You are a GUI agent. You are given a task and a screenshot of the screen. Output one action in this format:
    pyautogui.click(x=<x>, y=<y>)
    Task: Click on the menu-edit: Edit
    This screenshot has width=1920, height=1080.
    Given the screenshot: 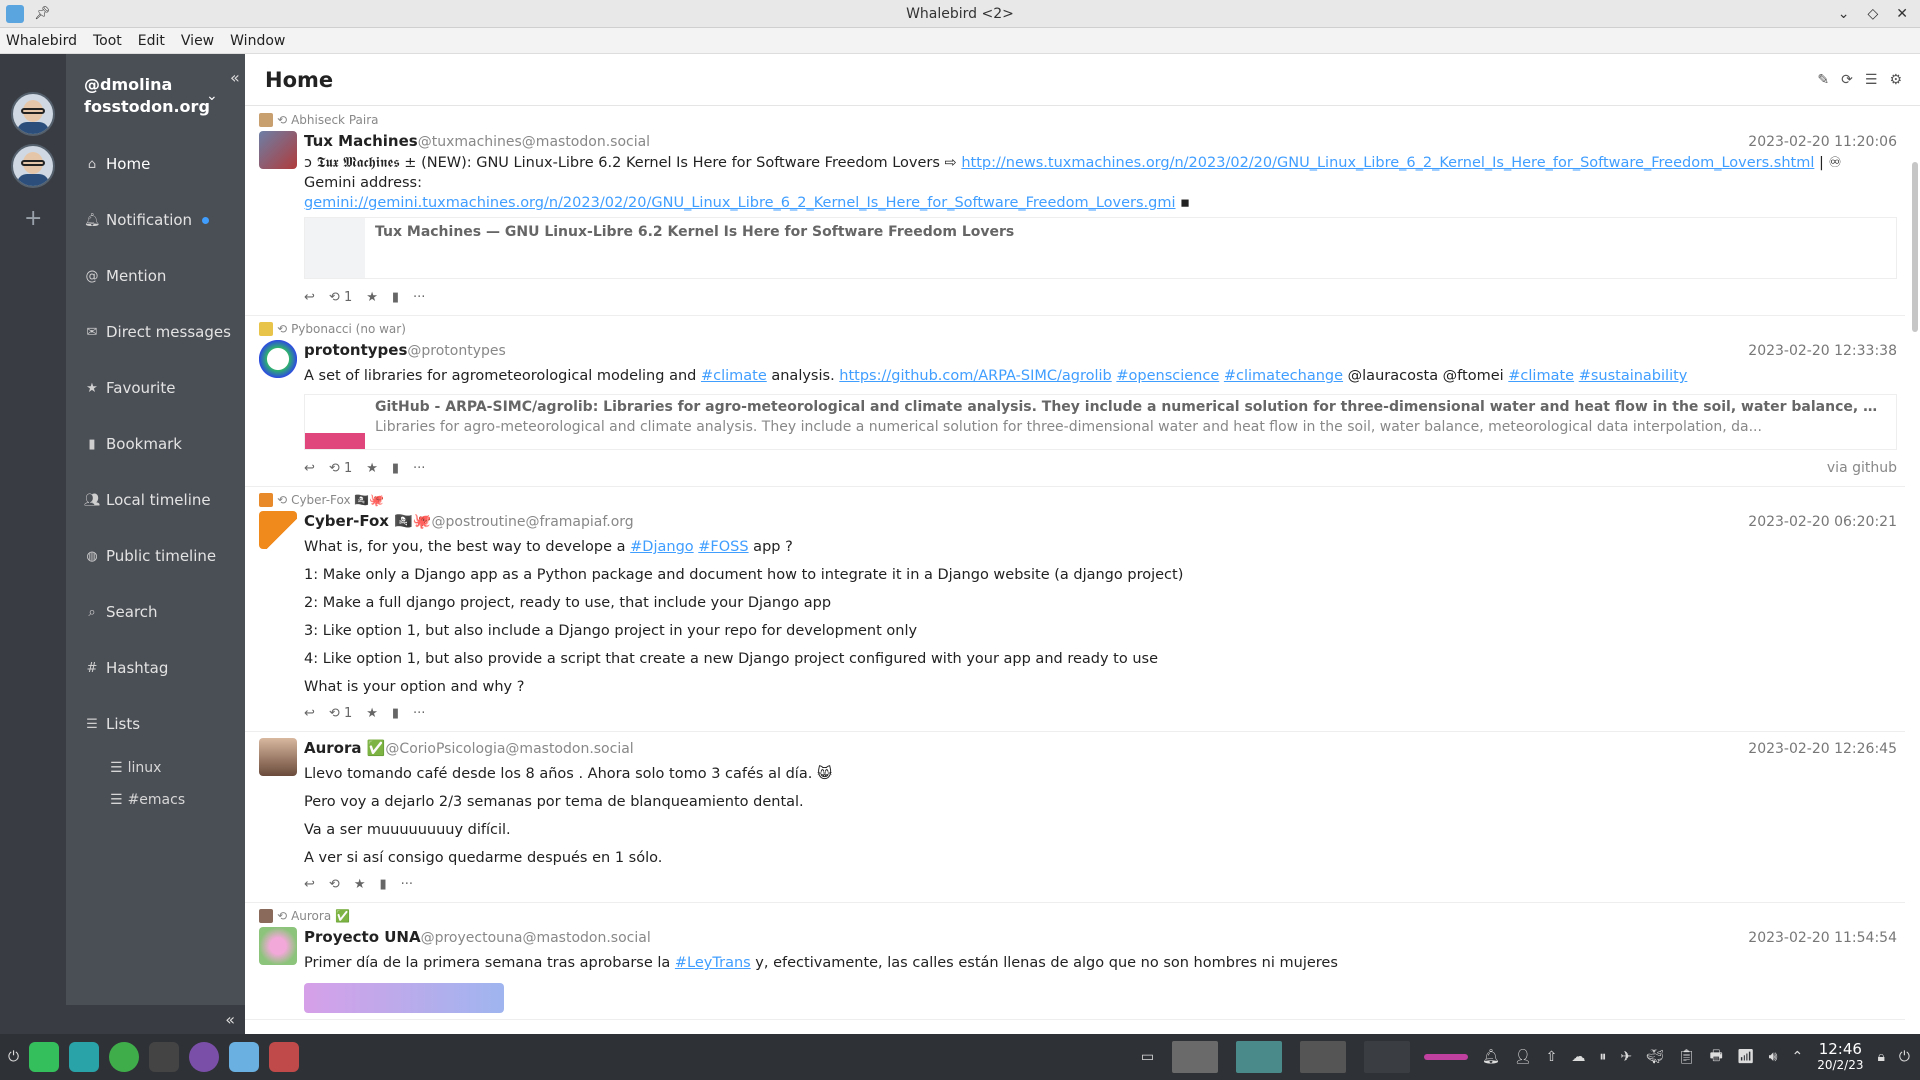 What is the action you would take?
    pyautogui.click(x=151, y=41)
    